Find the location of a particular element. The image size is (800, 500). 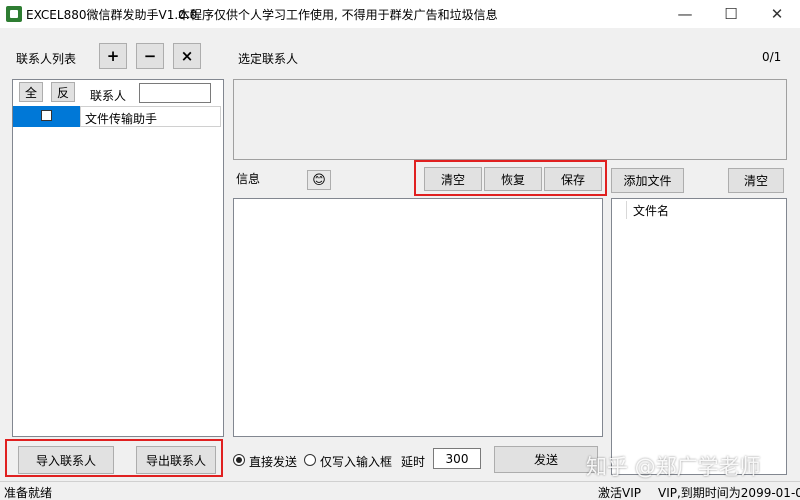

delay-label: 延时 is located at coordinates (413, 462).